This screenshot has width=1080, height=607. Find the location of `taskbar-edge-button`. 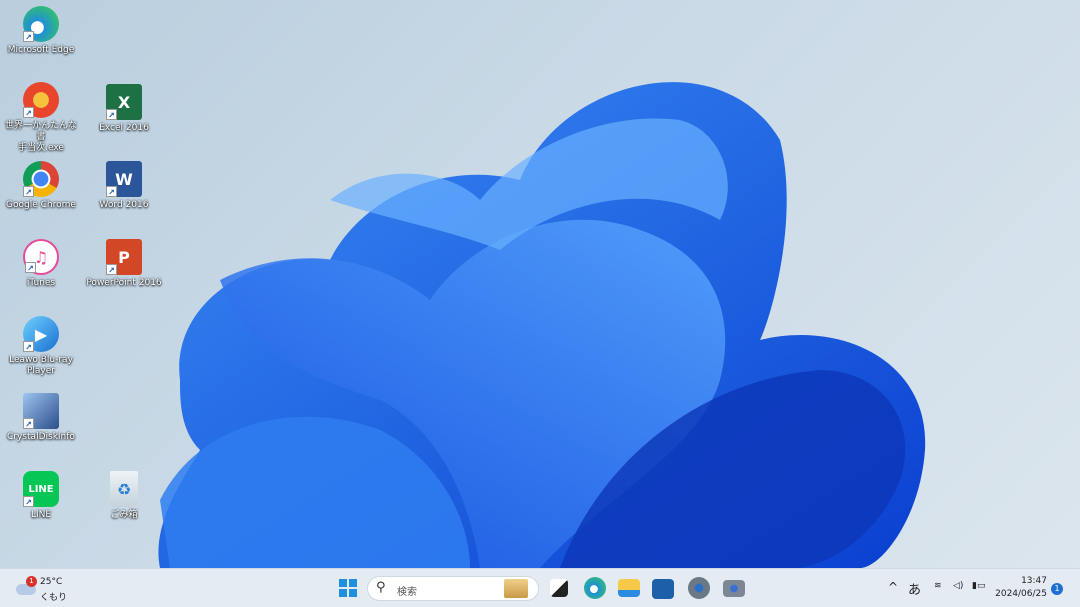

taskbar-edge-button is located at coordinates (595, 588).